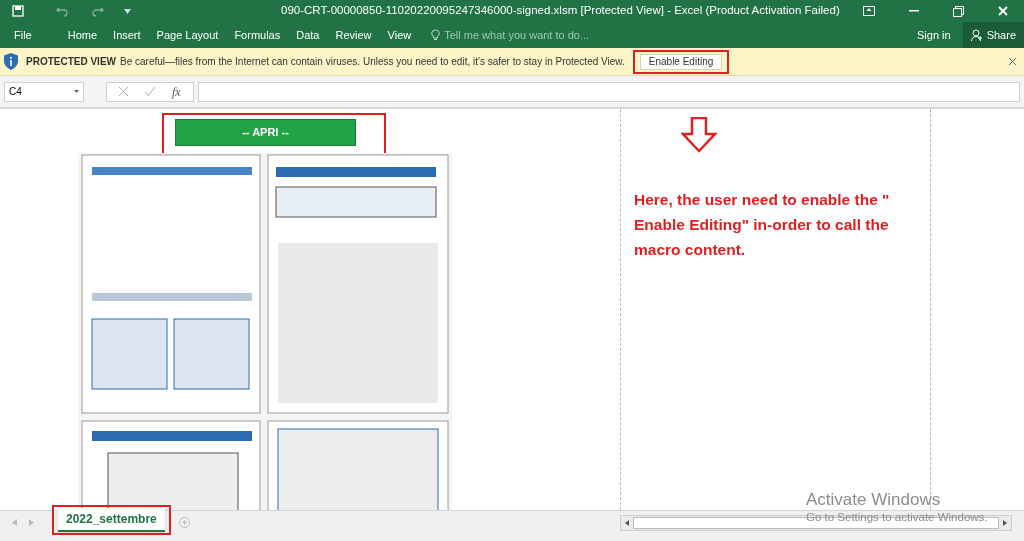  I want to click on ribbon-tab: File, so click(23, 35).